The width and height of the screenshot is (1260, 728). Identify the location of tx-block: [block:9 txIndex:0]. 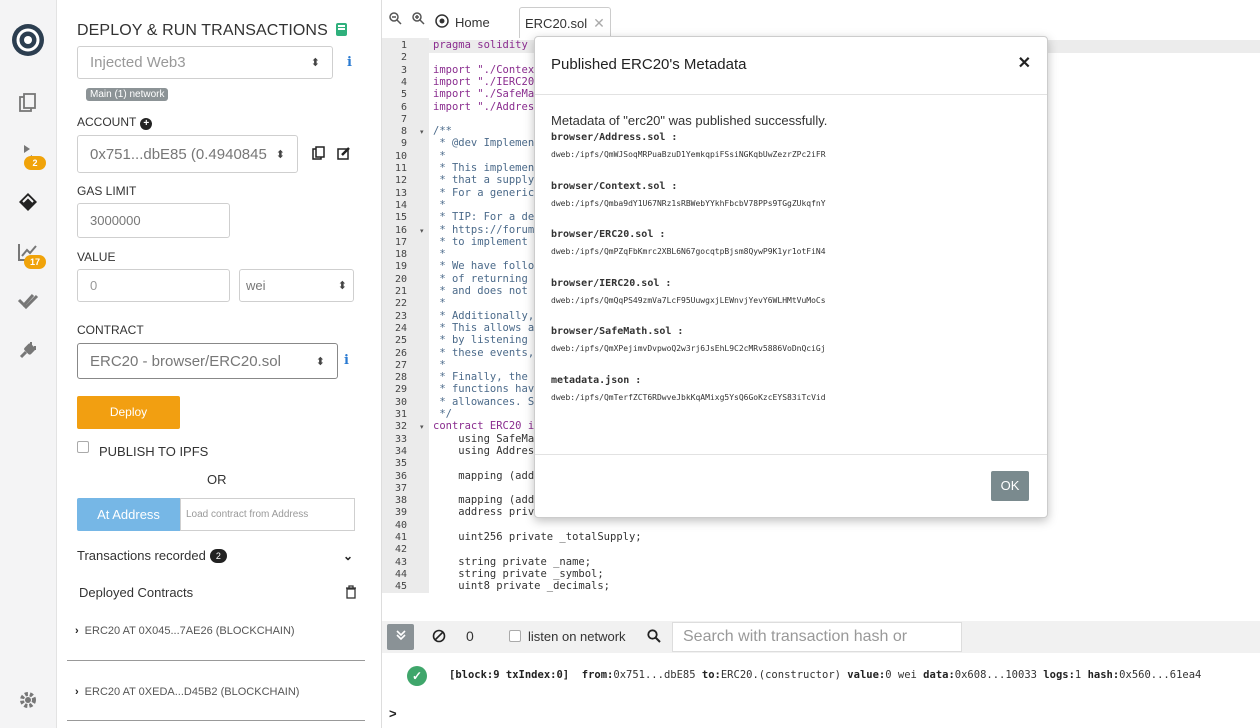
(509, 675).